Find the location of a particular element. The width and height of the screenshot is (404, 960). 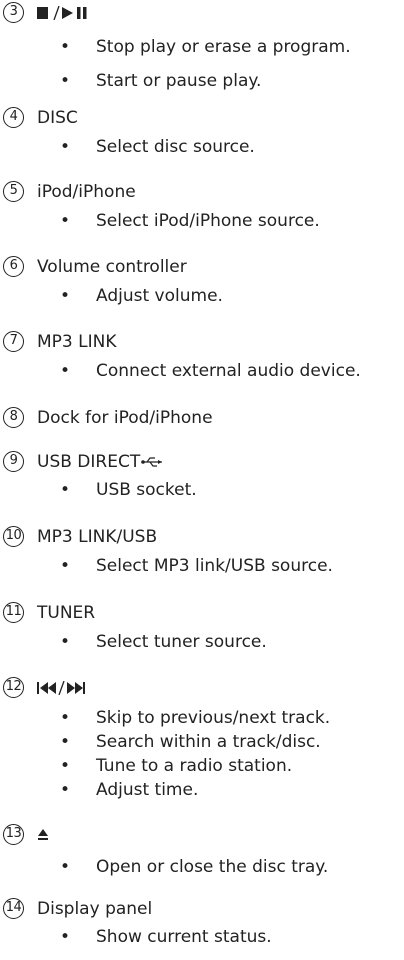

item-number: 7 is located at coordinates (13, 341).